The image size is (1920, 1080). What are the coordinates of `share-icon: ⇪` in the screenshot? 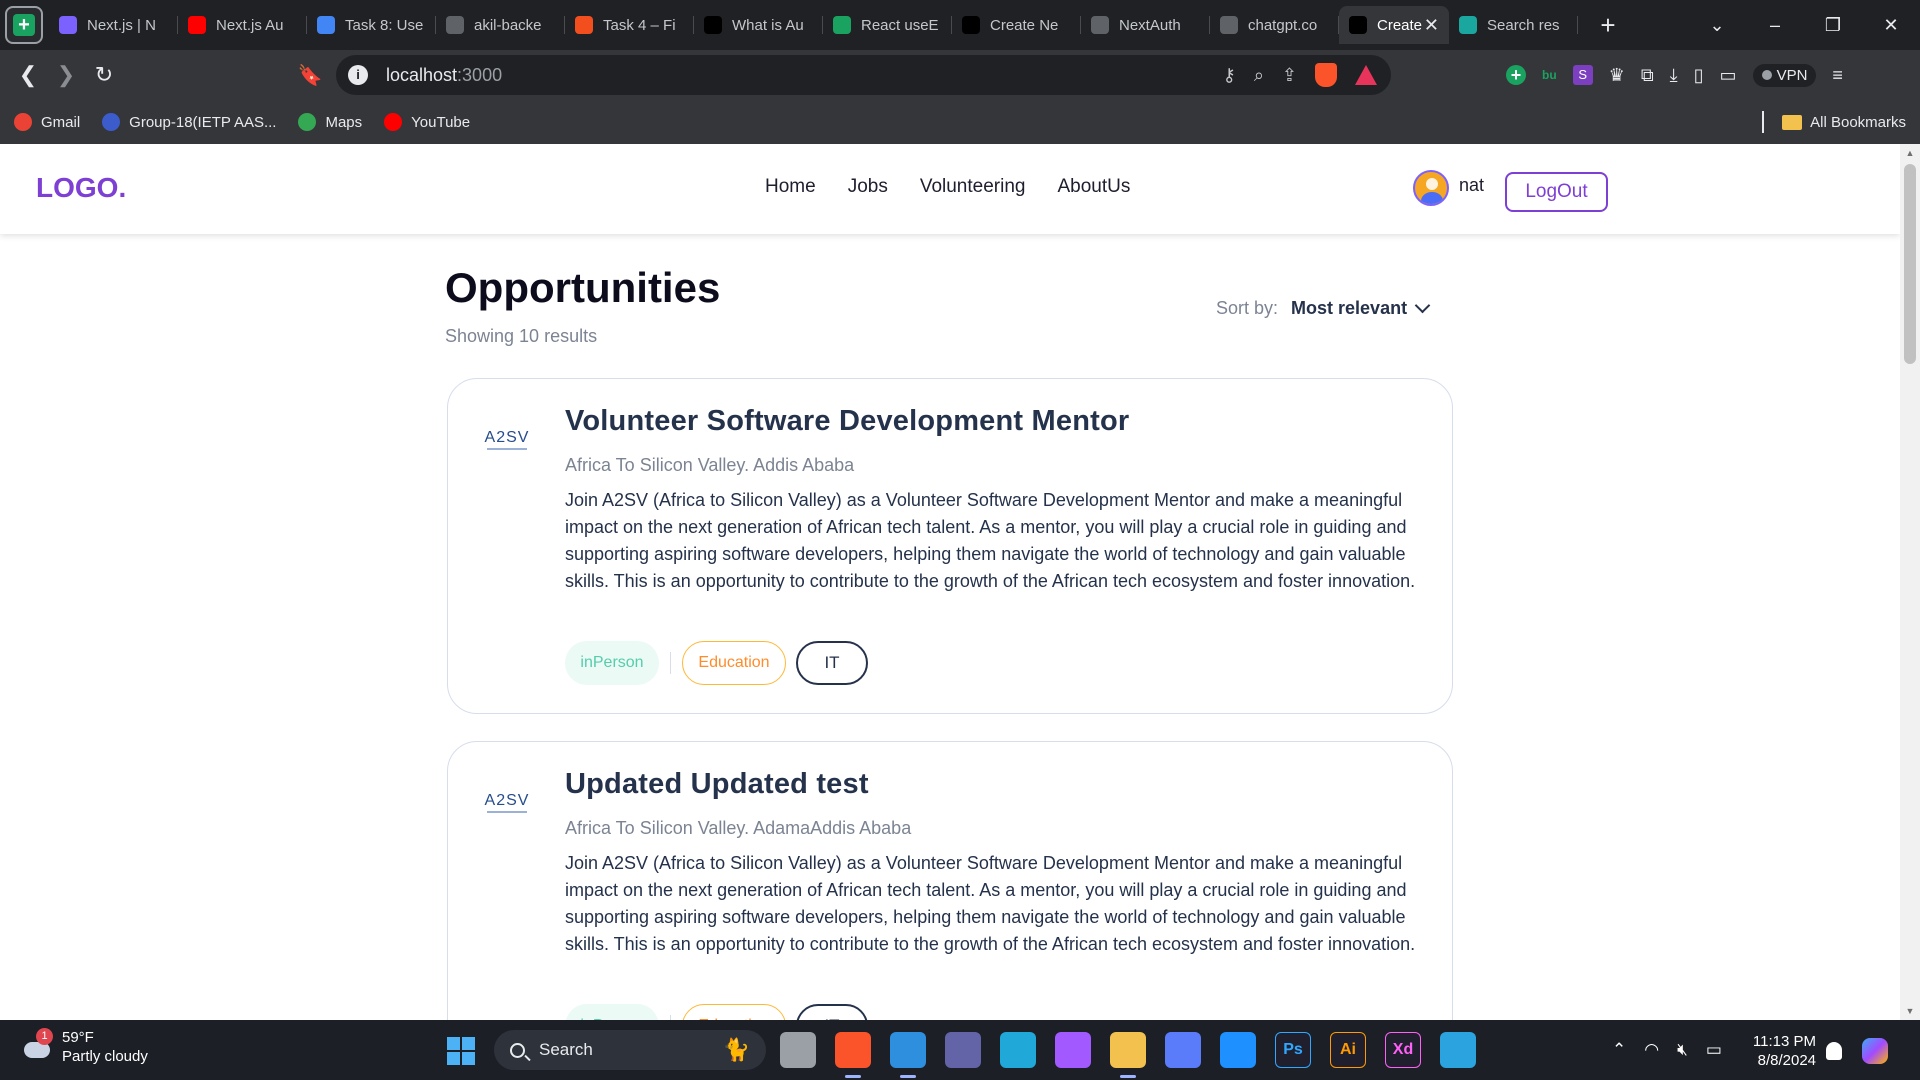 It's located at (1289, 75).